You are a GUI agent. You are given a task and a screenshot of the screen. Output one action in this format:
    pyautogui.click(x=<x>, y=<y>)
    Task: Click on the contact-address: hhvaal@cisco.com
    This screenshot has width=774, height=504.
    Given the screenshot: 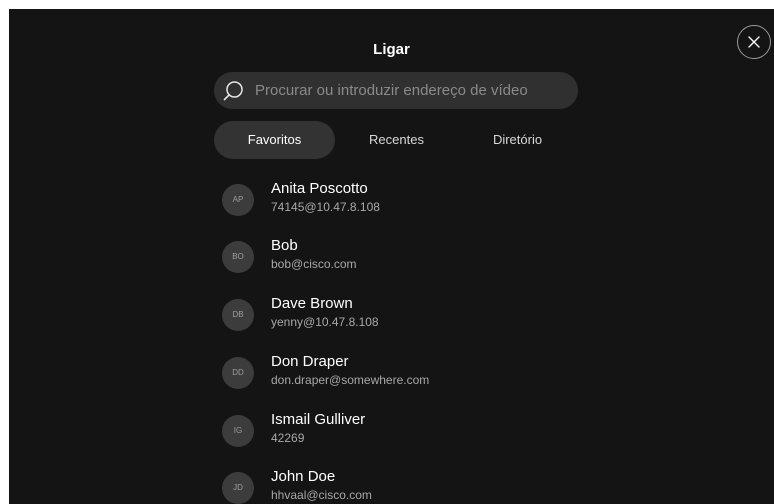 What is the action you would take?
    pyautogui.click(x=321, y=495)
    